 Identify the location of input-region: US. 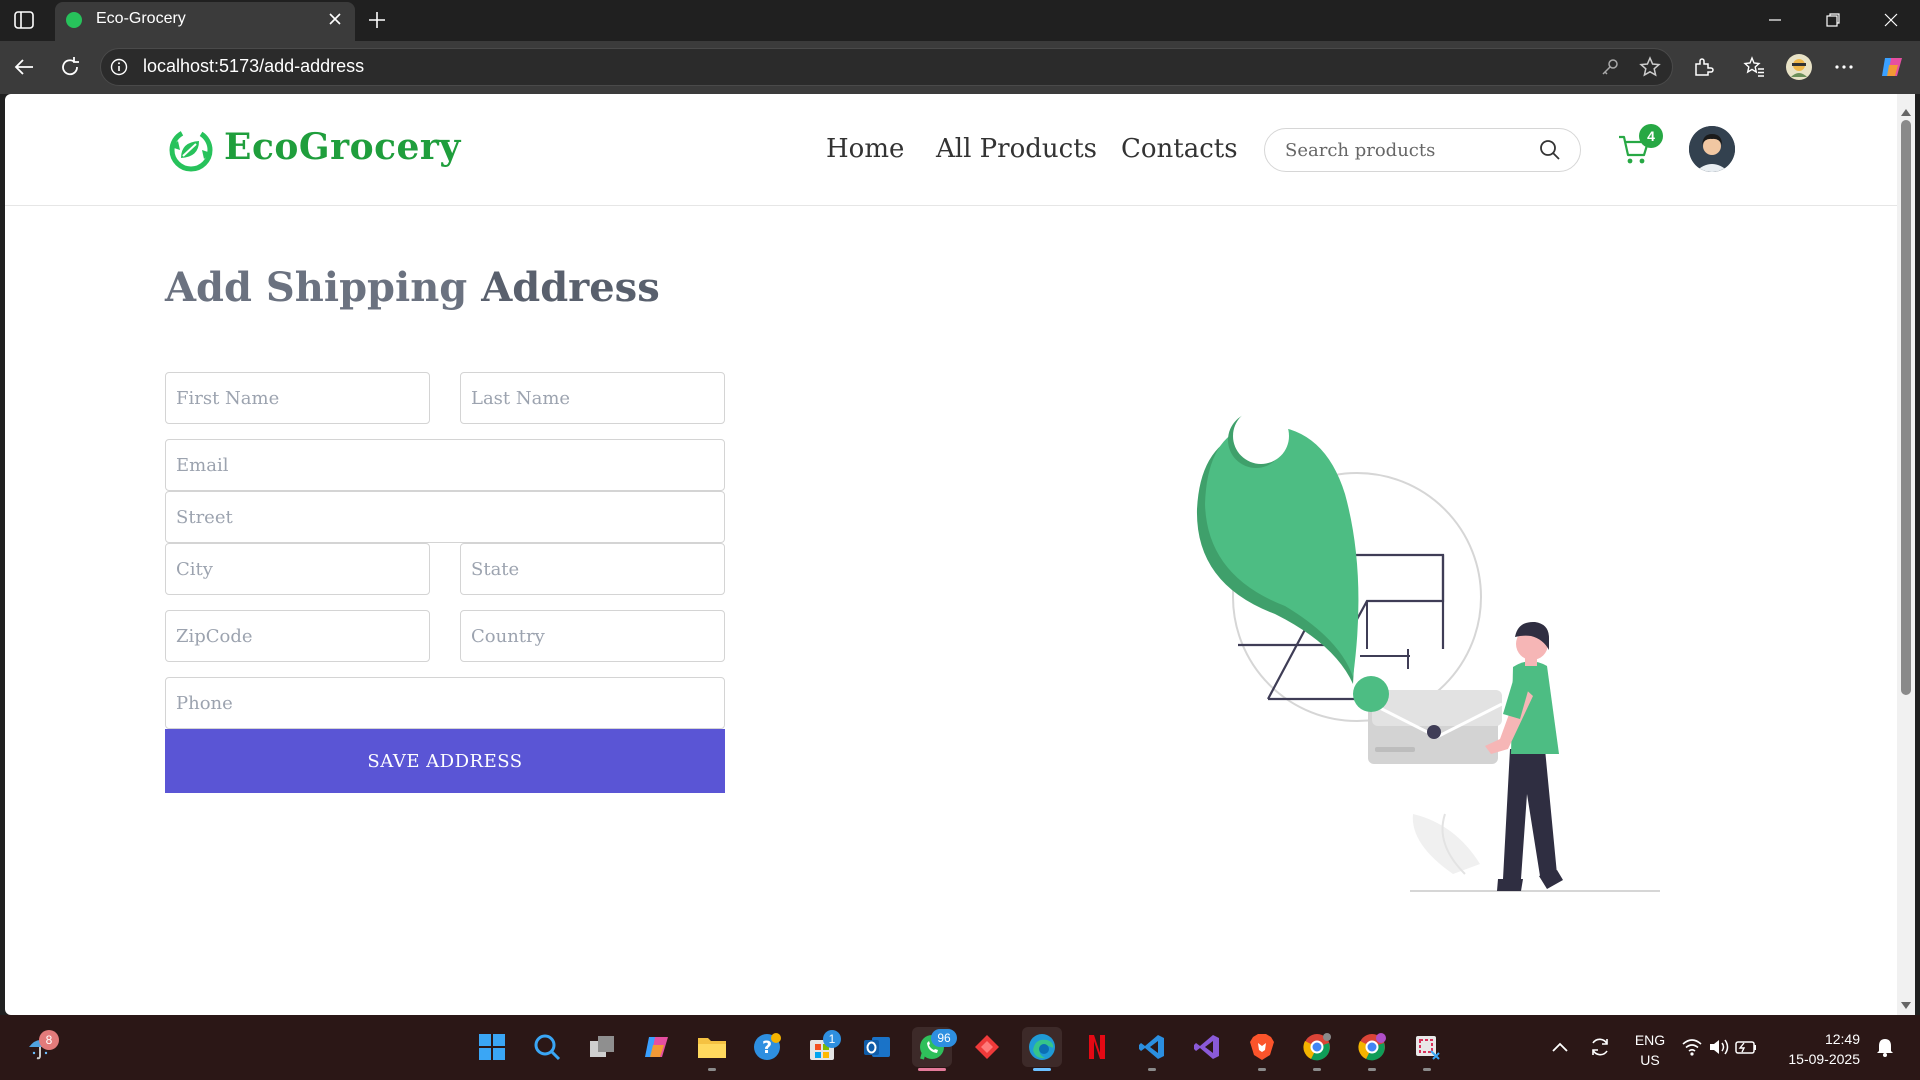
(1650, 1060).